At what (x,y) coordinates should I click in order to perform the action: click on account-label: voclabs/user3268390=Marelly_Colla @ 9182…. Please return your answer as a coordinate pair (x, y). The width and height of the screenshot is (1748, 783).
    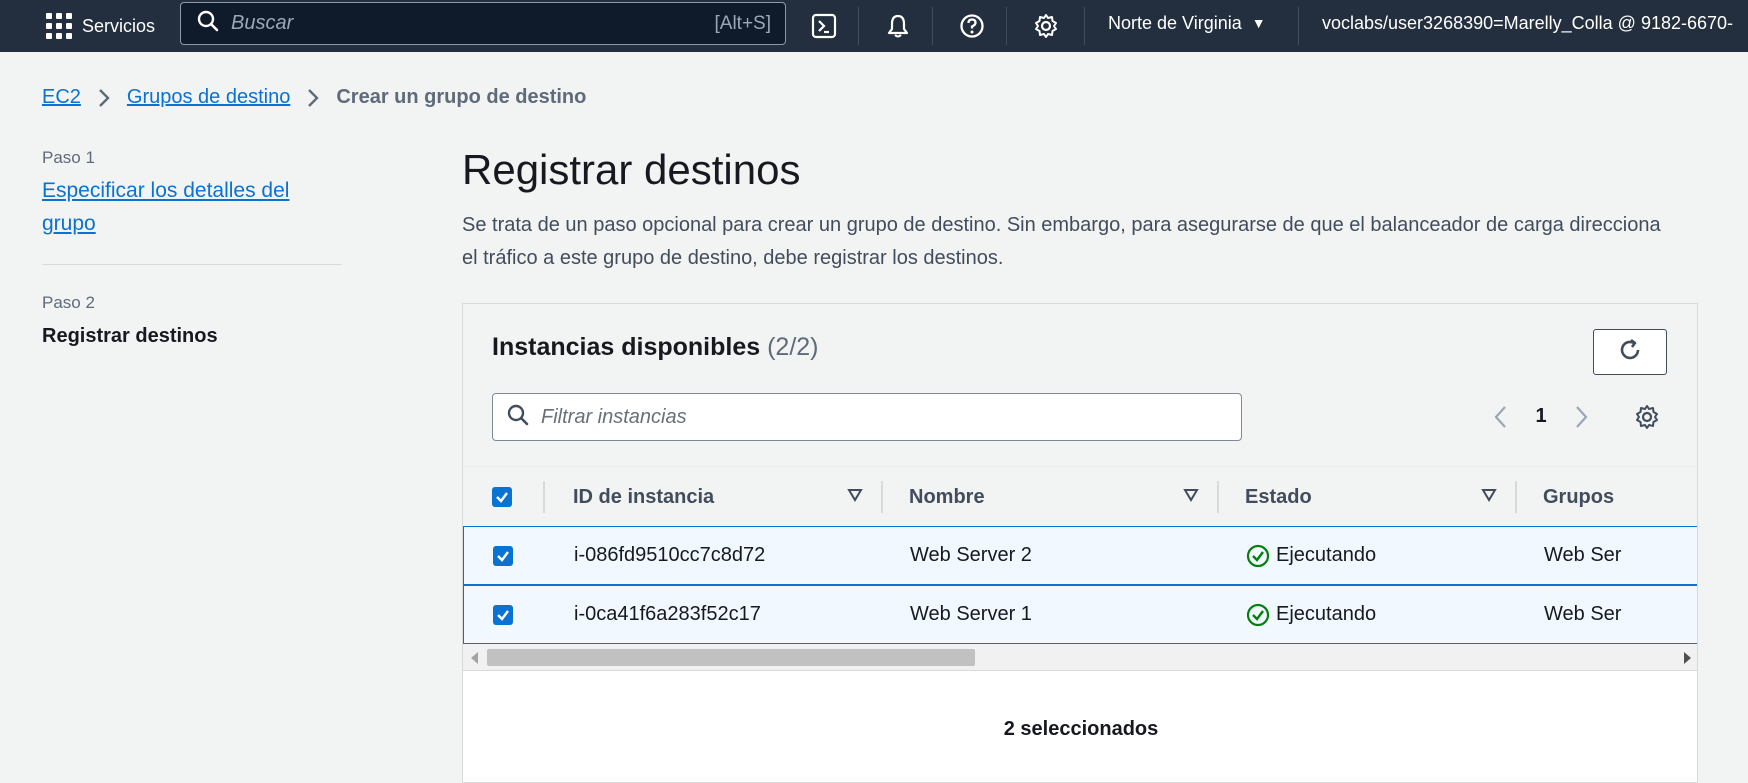
    Looking at the image, I should click on (1528, 22).